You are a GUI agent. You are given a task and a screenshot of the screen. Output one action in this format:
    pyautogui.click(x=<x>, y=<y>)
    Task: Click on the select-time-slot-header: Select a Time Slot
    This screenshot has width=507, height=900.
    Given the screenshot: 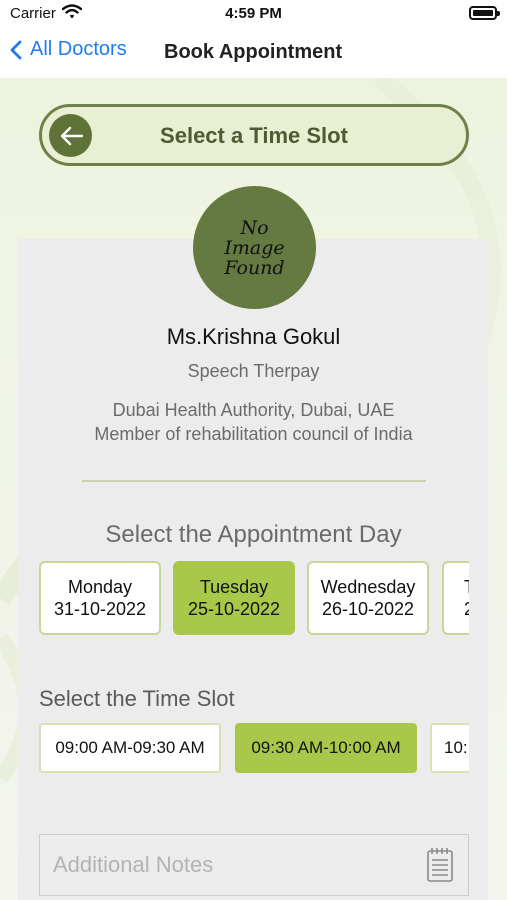 What is the action you would take?
    pyautogui.click(x=254, y=135)
    